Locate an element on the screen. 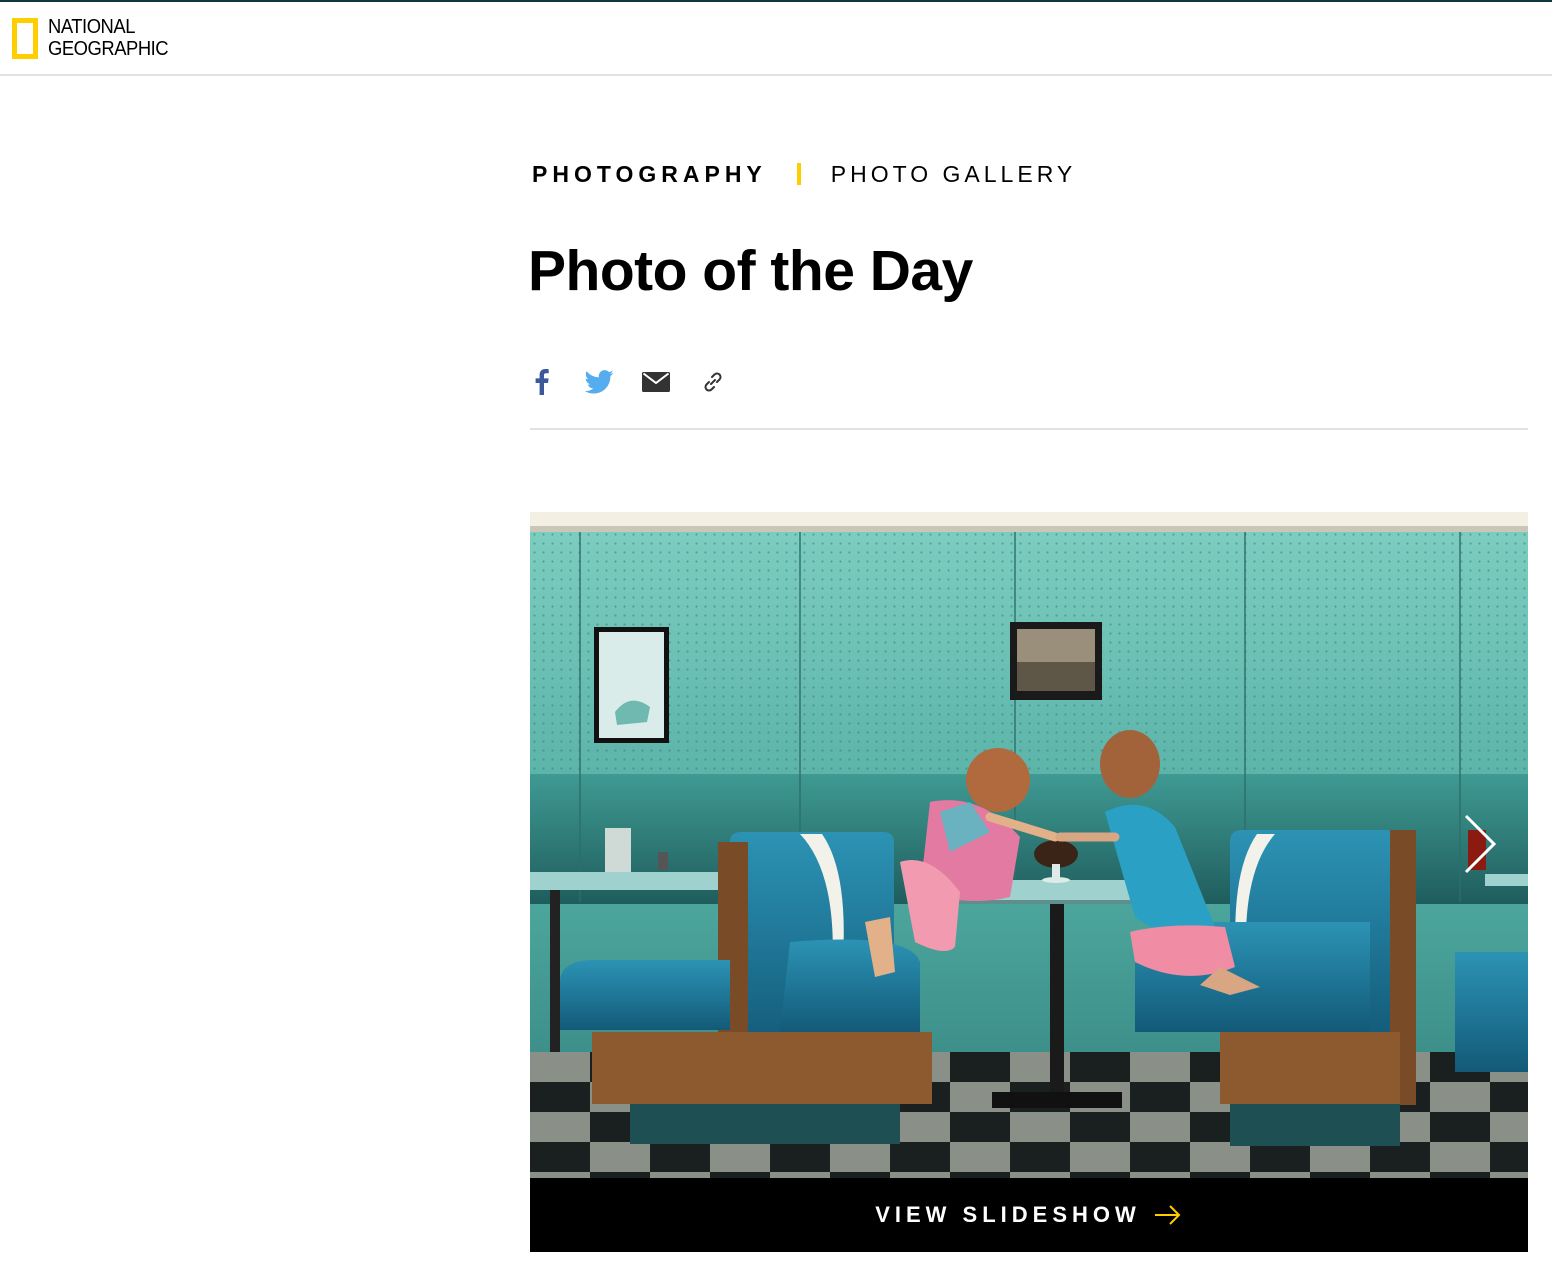  share-twitter-button is located at coordinates (599, 382).